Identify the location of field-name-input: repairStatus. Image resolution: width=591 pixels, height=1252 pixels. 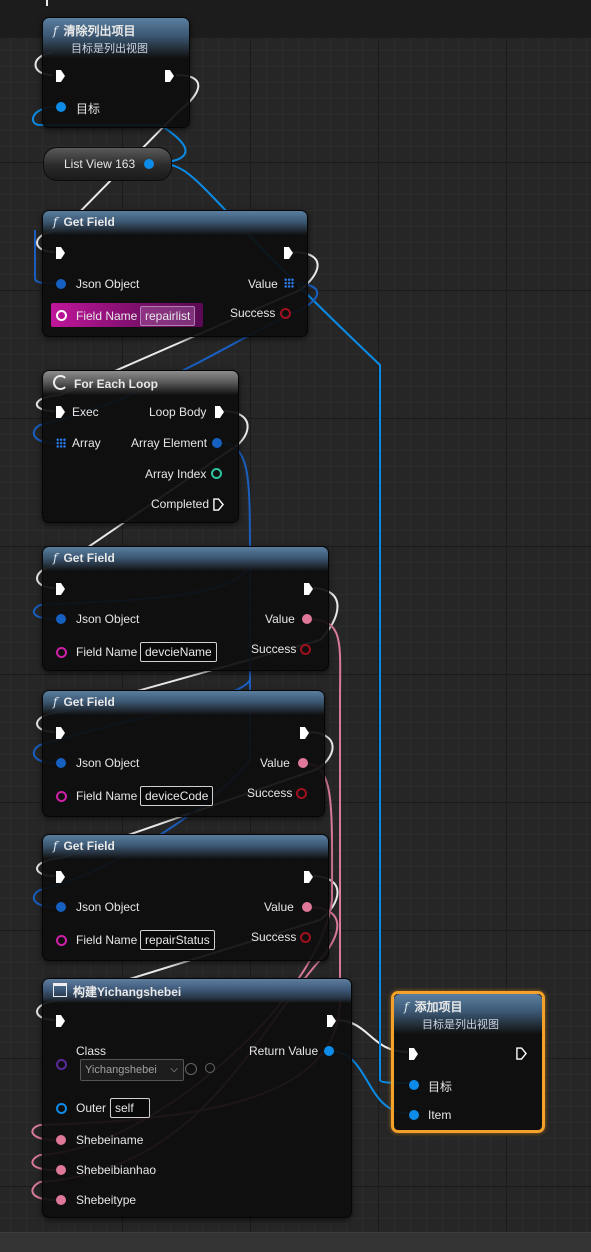
(177, 940).